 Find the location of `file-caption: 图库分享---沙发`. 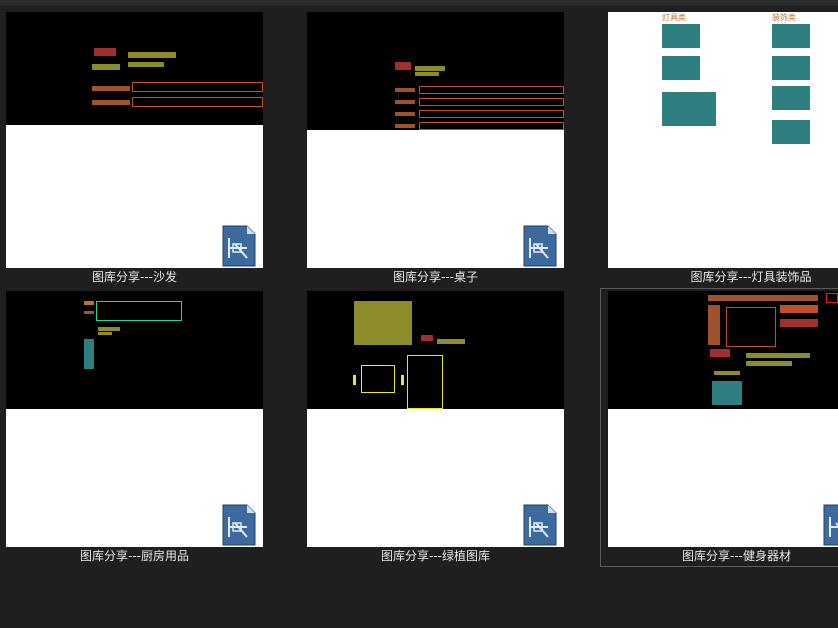

file-caption: 图库分享---沙发 is located at coordinates (134, 277).